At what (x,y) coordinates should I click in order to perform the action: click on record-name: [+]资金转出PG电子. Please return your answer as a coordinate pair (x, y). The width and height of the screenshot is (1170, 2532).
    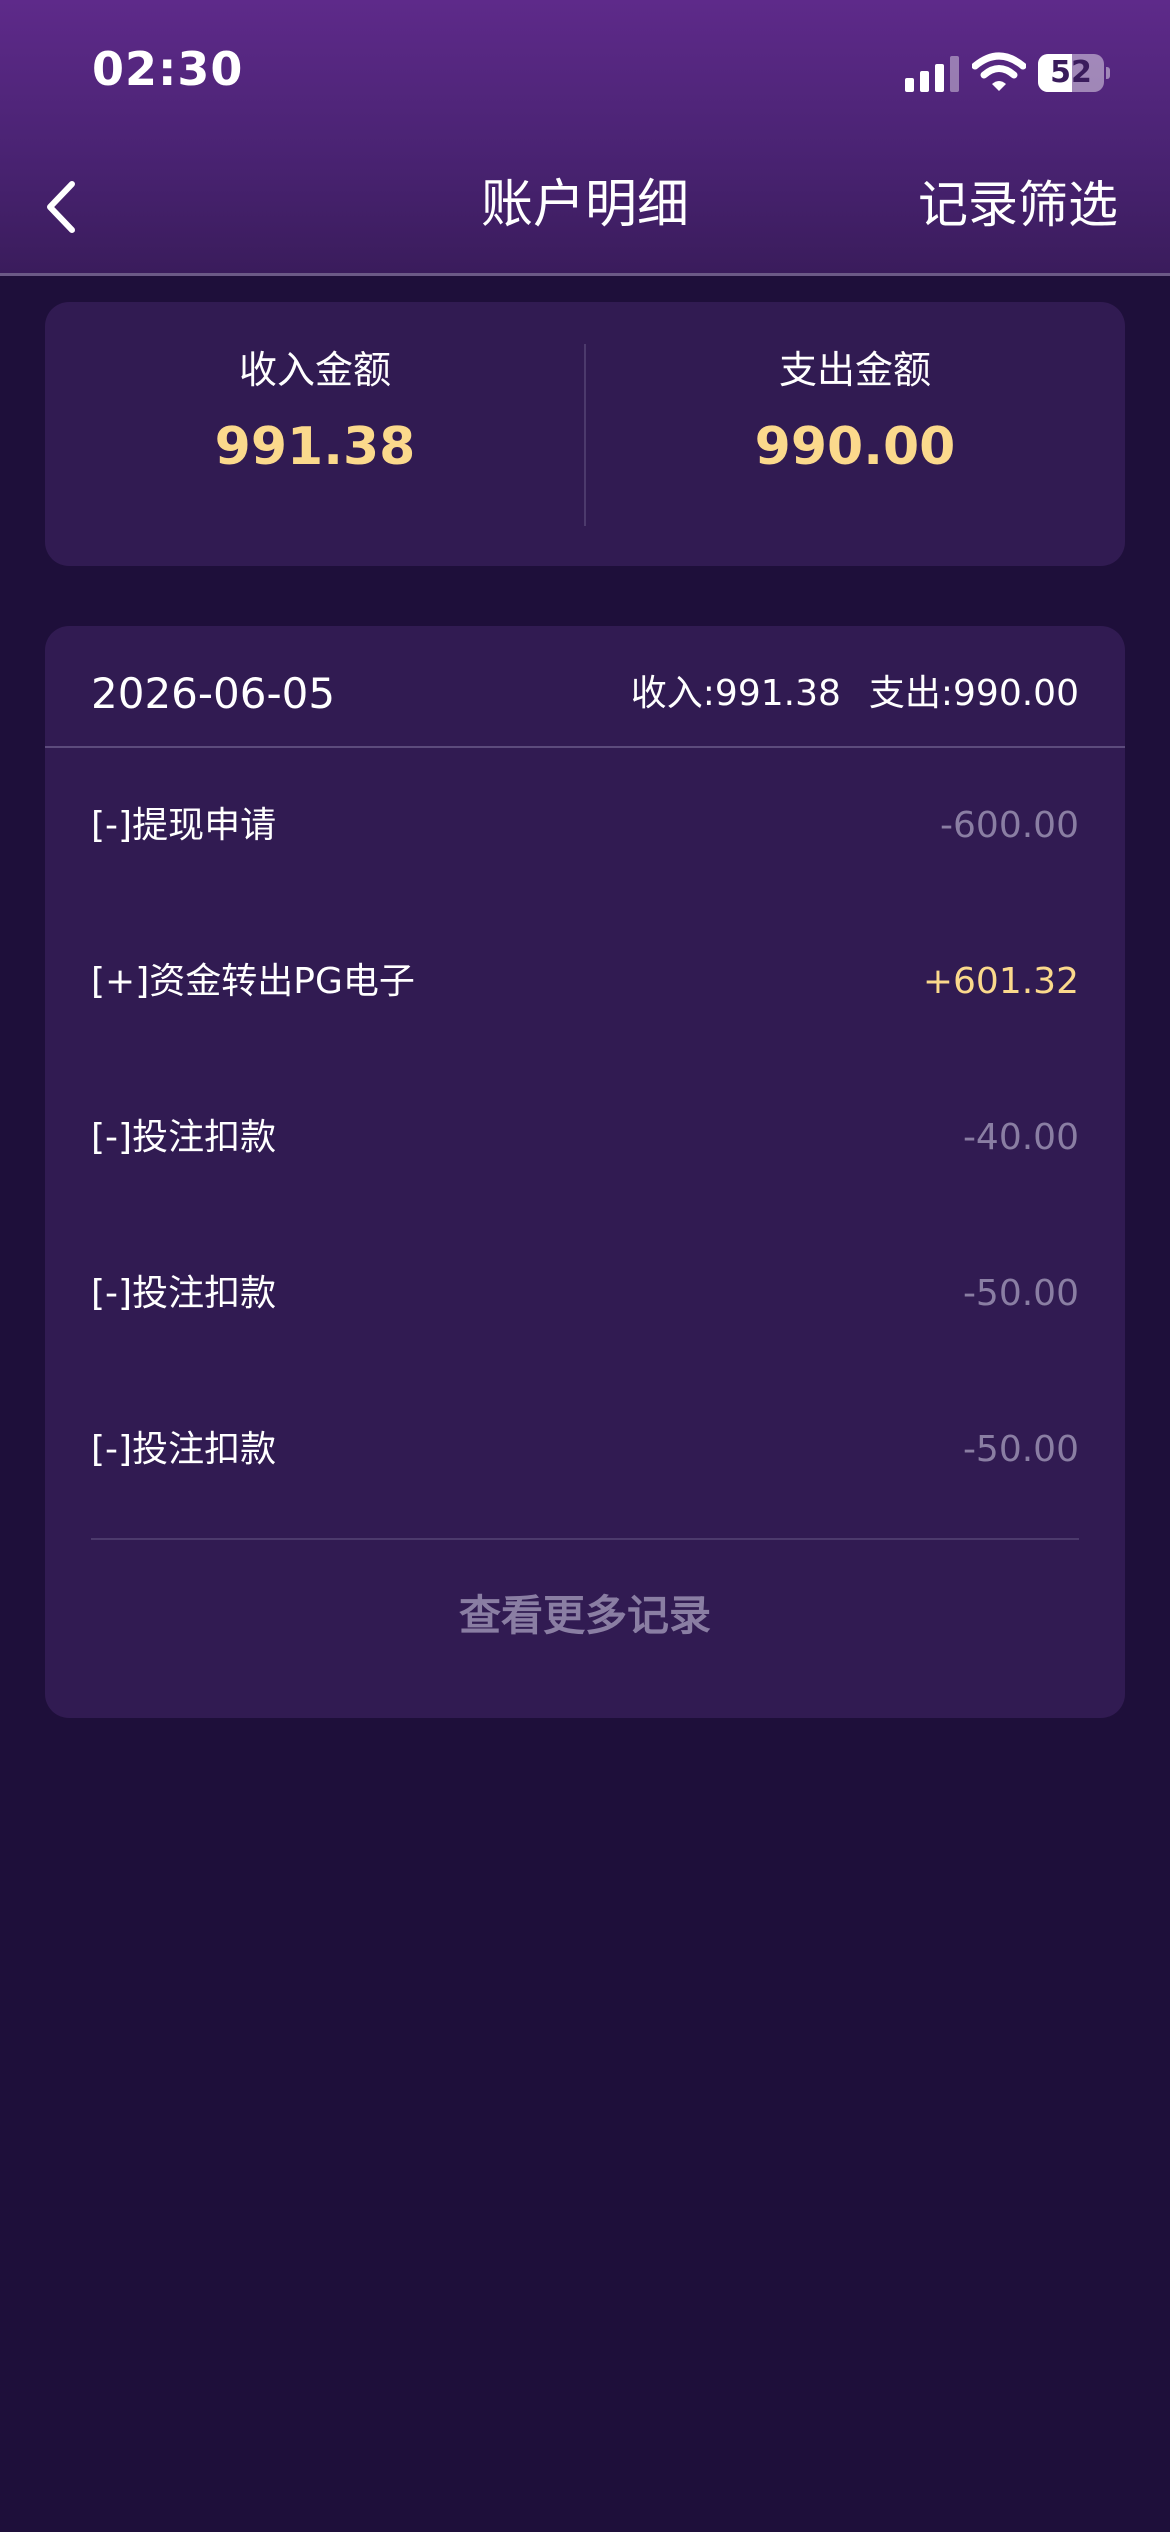
    Looking at the image, I should click on (253, 981).